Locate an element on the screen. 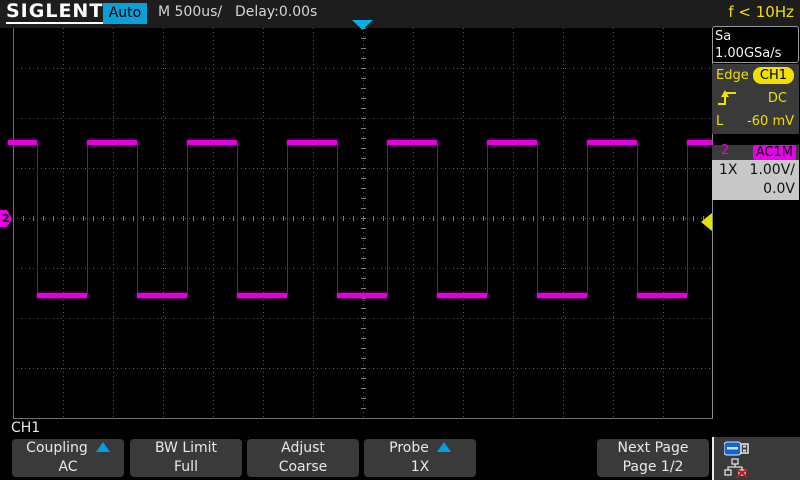 This screenshot has width=800, height=480. softkey-label: BW Limit is located at coordinates (186, 448).